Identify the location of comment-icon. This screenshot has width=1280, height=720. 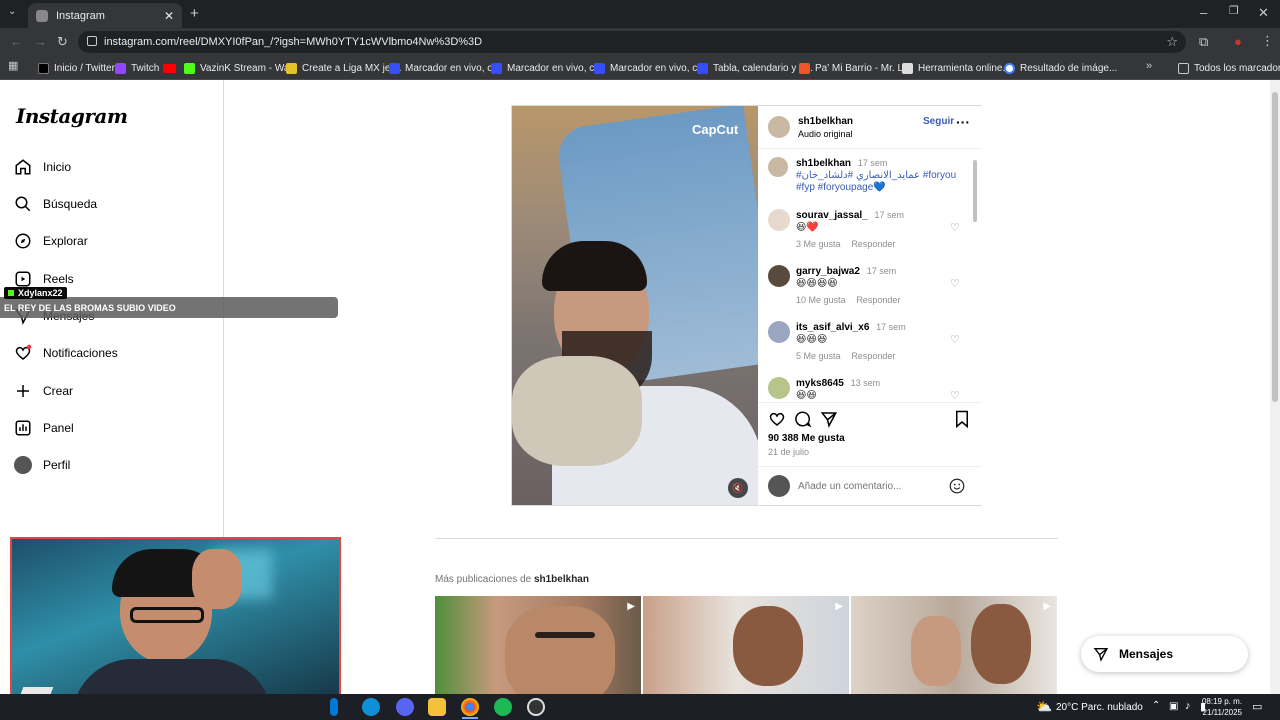
(803, 419).